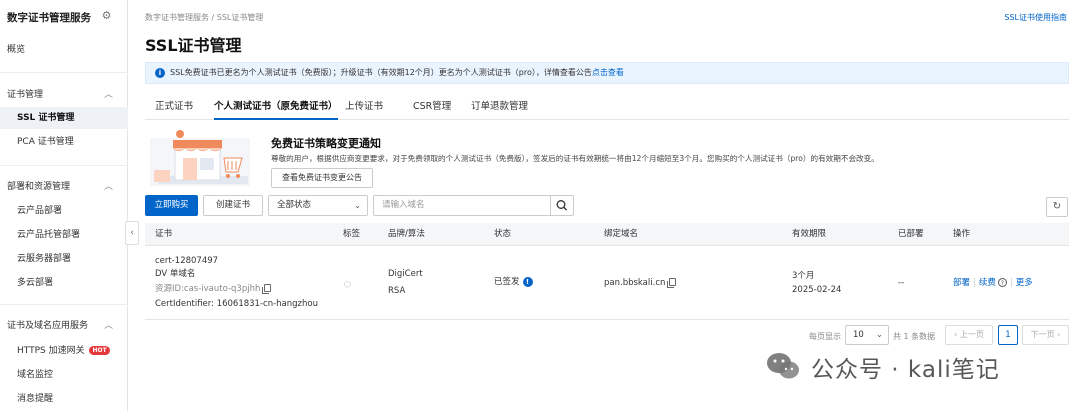 The height and width of the screenshot is (411, 1080). Describe the element at coordinates (1042, 334) in the screenshot. I see `next-page-label: 下一页` at that location.